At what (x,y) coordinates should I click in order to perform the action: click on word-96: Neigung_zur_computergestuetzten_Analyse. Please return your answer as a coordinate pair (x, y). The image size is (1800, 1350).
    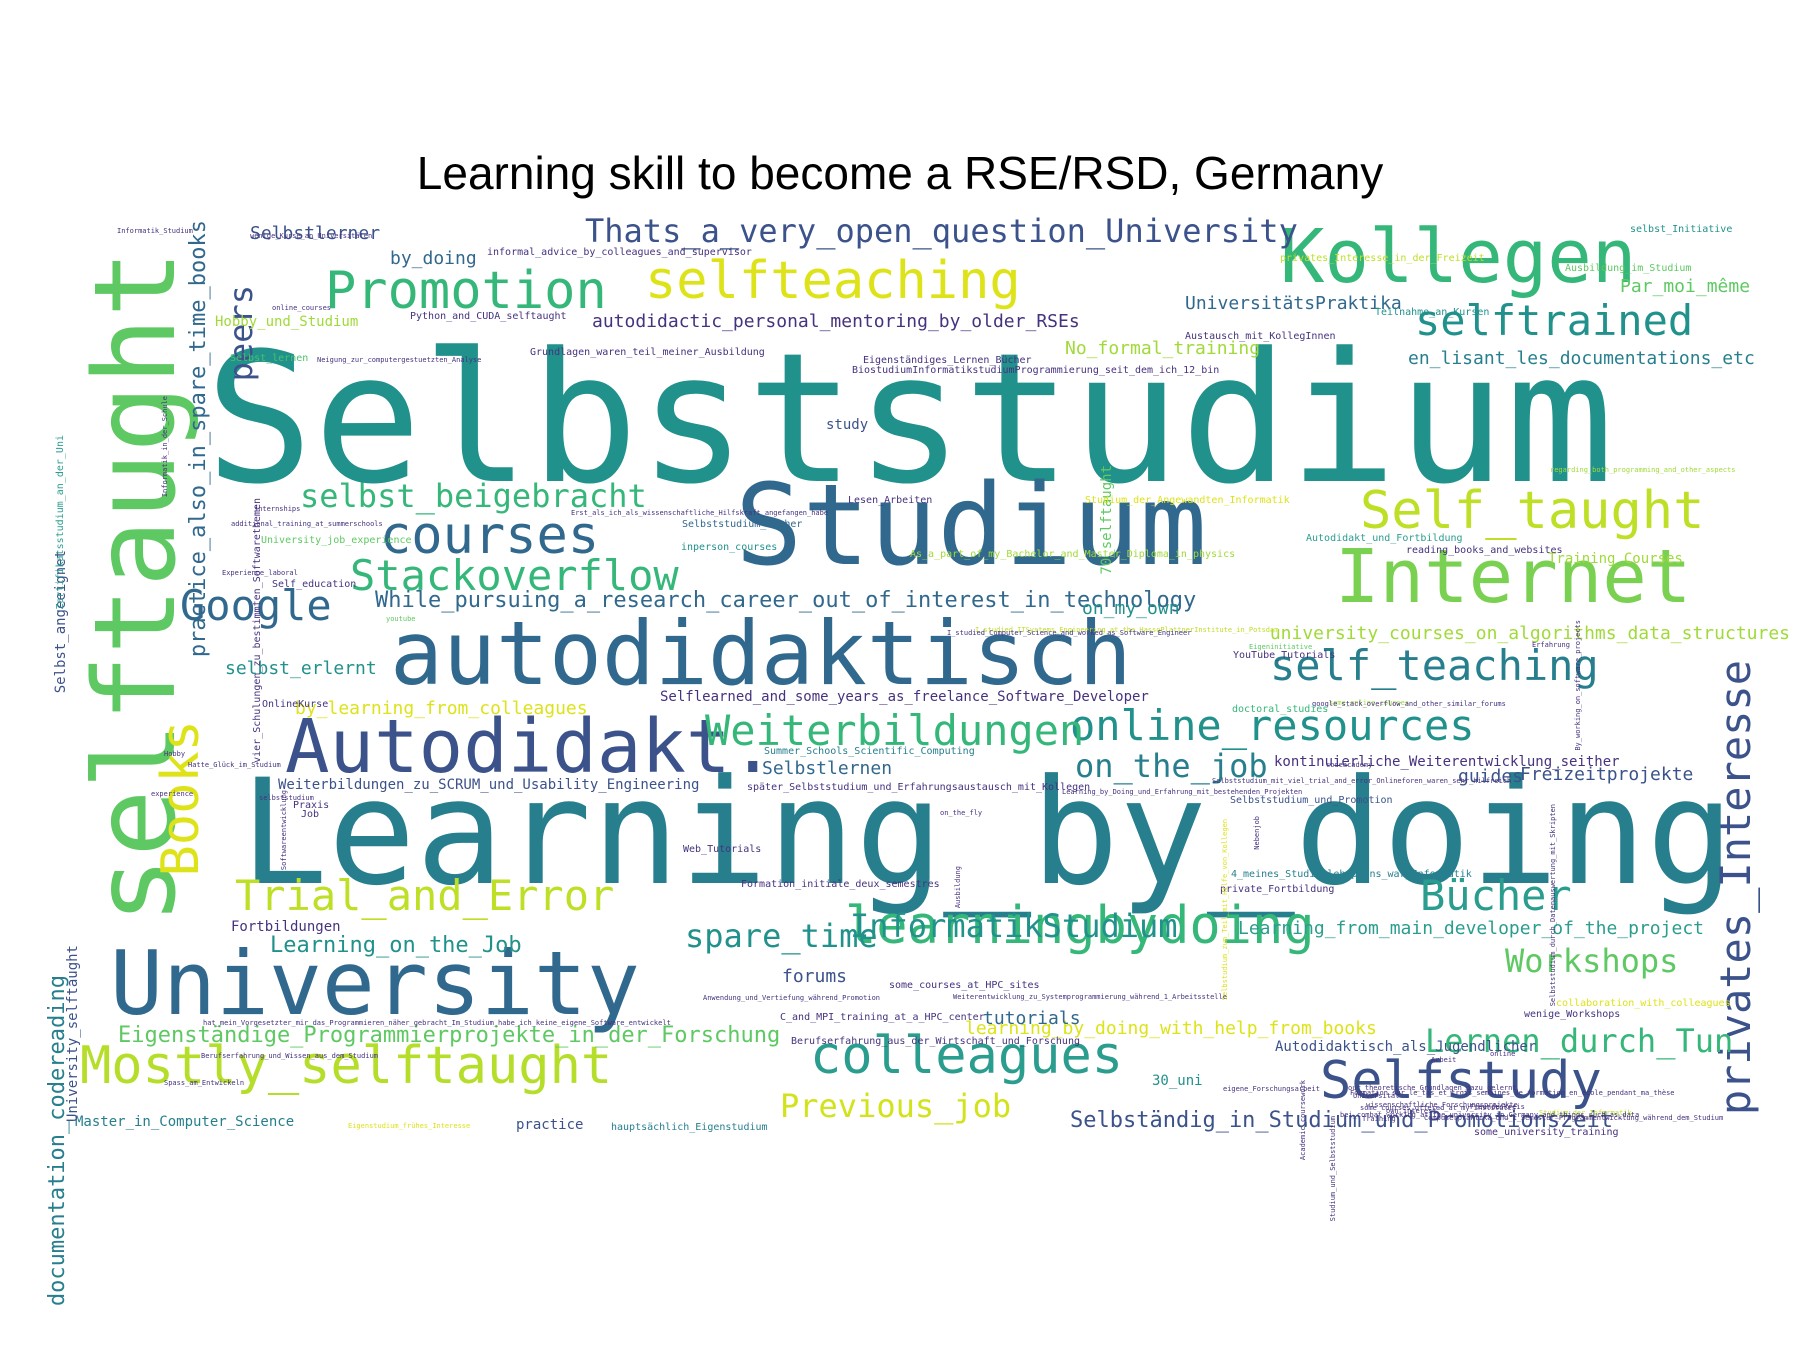
    Looking at the image, I should click on (399, 360).